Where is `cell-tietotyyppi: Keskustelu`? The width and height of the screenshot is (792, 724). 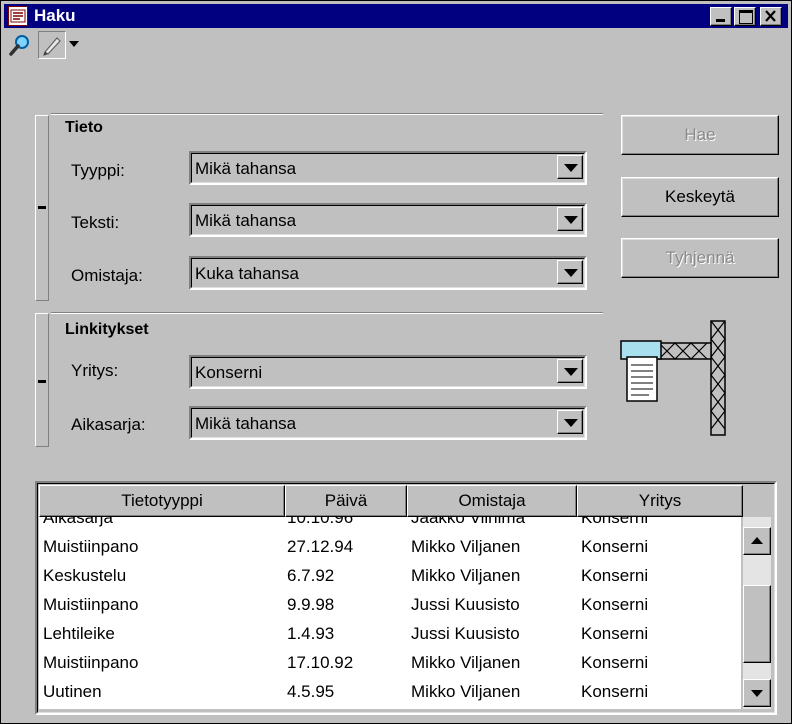 cell-tietotyyppi: Keskustelu is located at coordinates (85, 575).